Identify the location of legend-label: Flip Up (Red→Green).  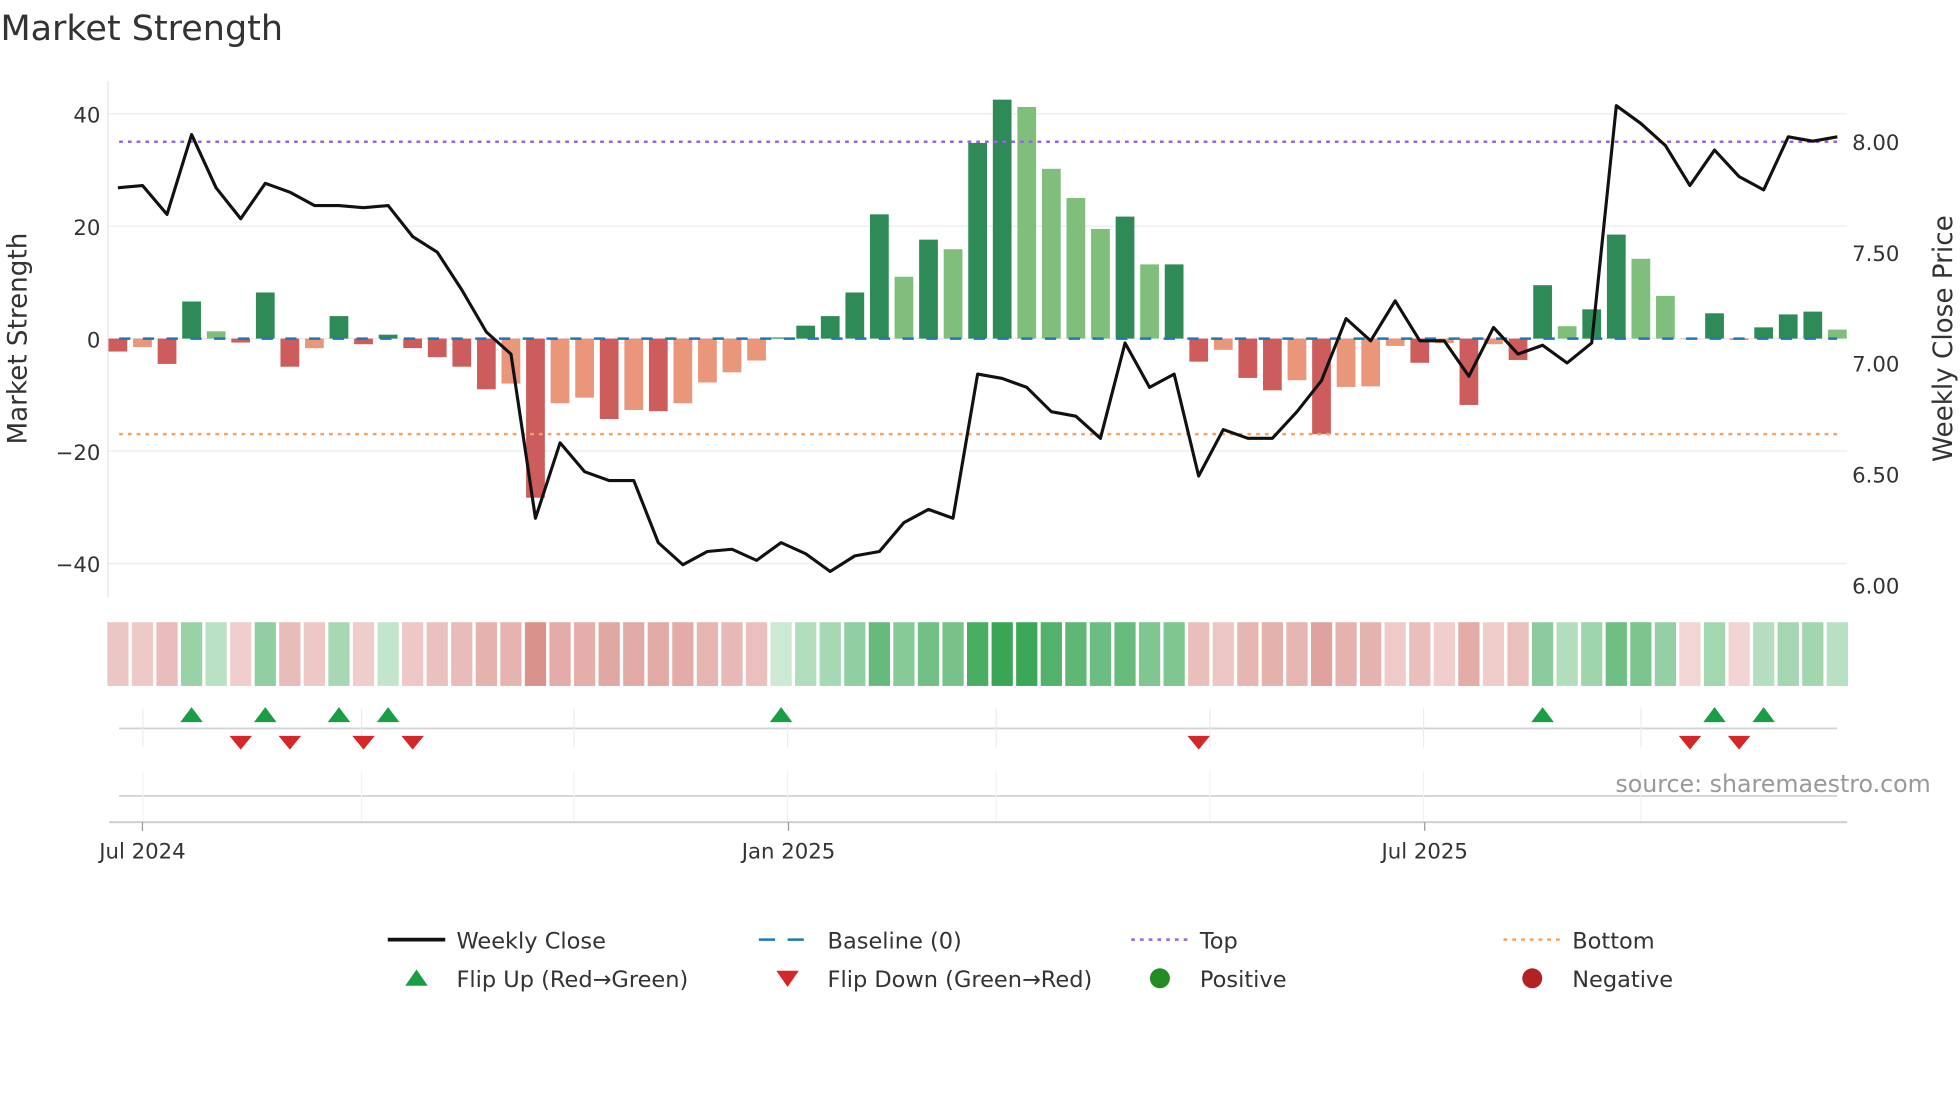
(572, 980).